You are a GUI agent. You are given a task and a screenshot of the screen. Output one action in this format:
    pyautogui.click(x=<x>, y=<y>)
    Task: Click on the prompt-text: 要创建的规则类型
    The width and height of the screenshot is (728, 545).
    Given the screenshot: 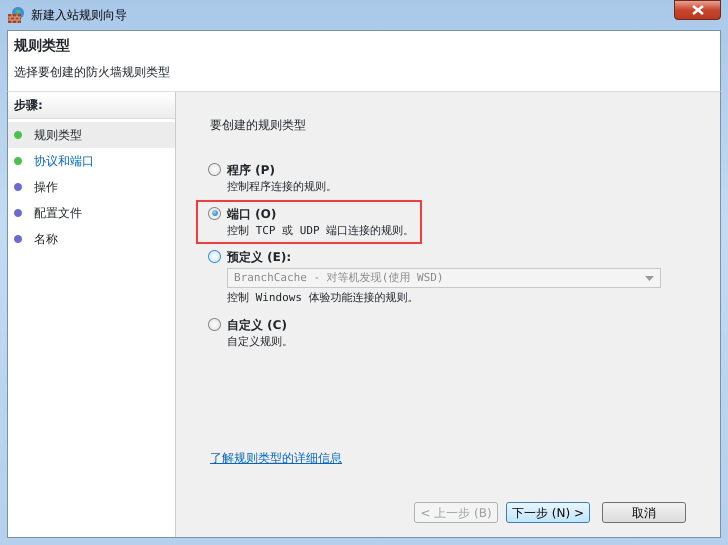 What is the action you would take?
    pyautogui.click(x=258, y=125)
    